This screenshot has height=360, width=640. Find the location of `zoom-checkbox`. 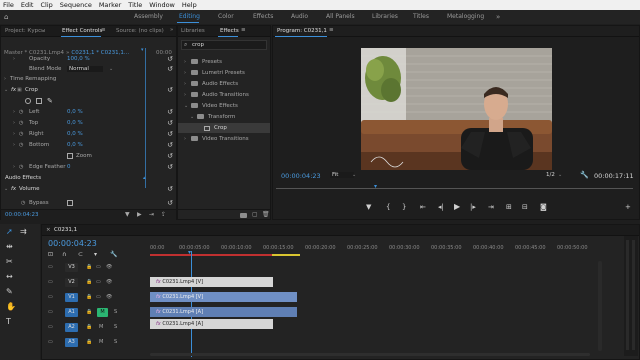

zoom-checkbox is located at coordinates (70, 156).